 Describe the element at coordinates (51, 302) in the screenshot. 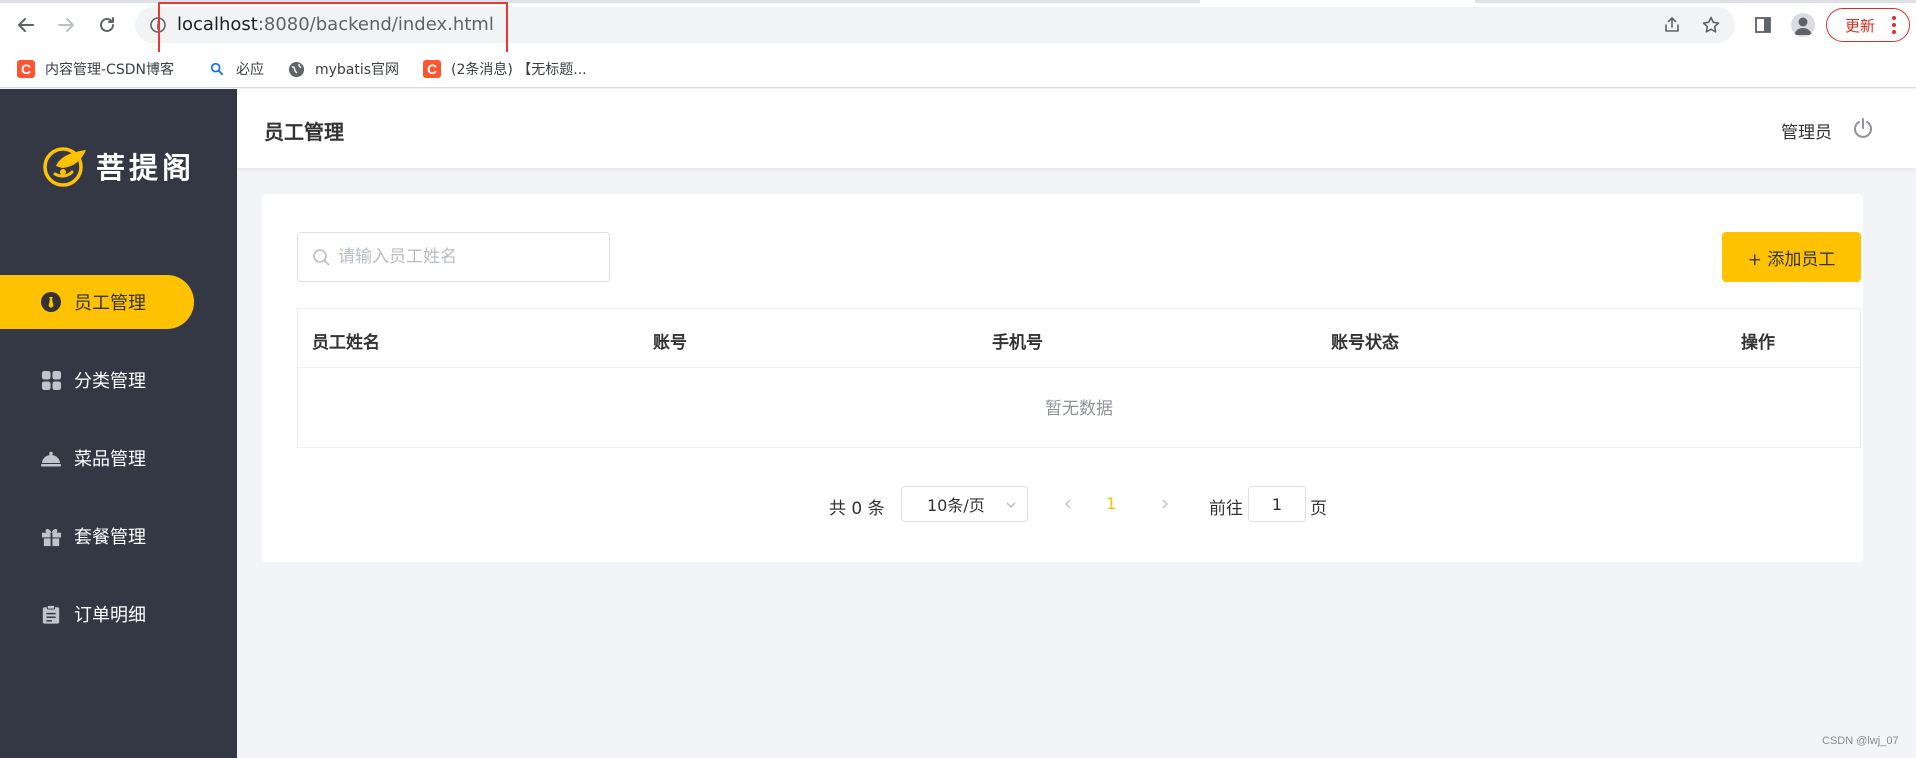

I see `employee-icon` at that location.